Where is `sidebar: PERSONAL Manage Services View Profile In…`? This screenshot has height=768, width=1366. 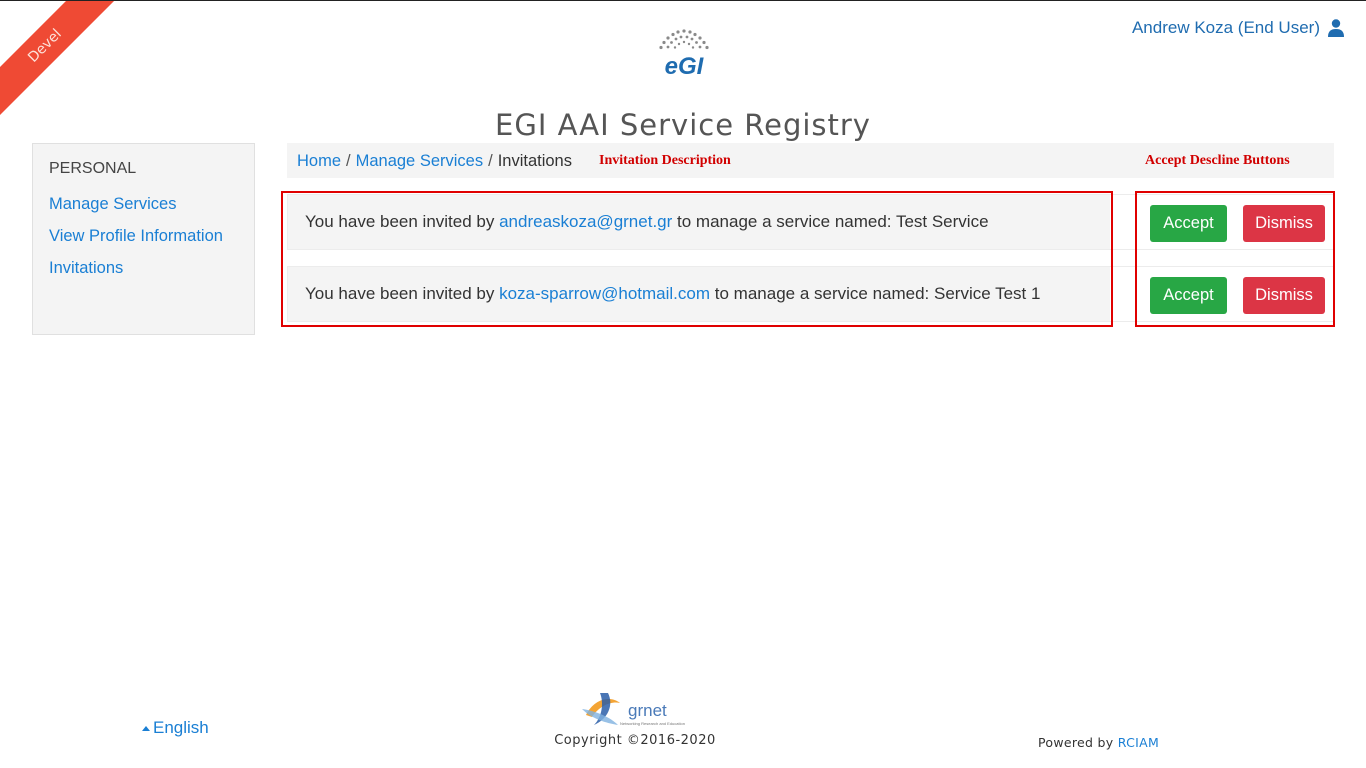
sidebar: PERSONAL Manage Services View Profile In… is located at coordinates (143, 239).